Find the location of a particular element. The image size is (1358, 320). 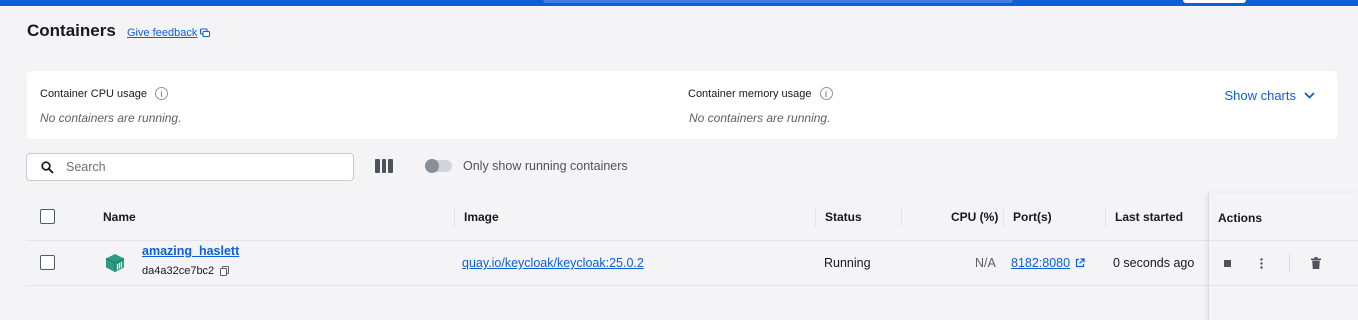

global-search-bar is located at coordinates (778, 1).